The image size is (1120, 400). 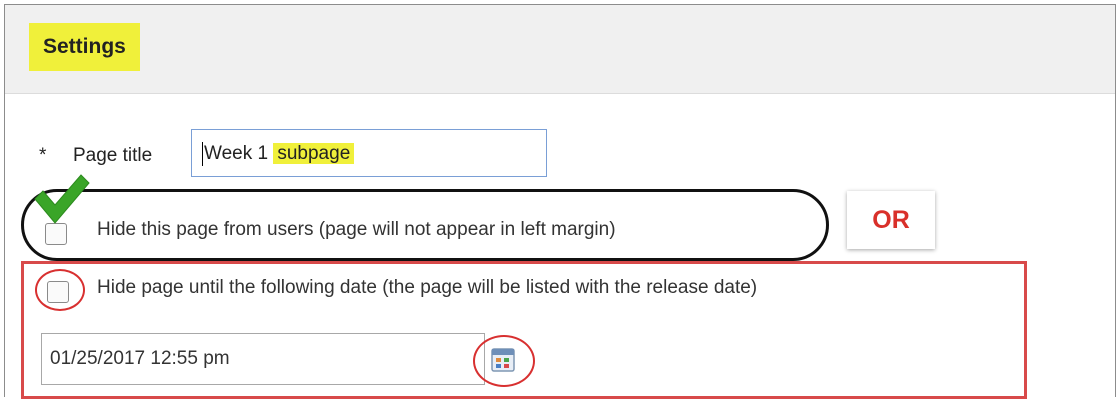 What do you see at coordinates (369, 153) in the screenshot?
I see `page-title-input: Week 1 subpage` at bounding box center [369, 153].